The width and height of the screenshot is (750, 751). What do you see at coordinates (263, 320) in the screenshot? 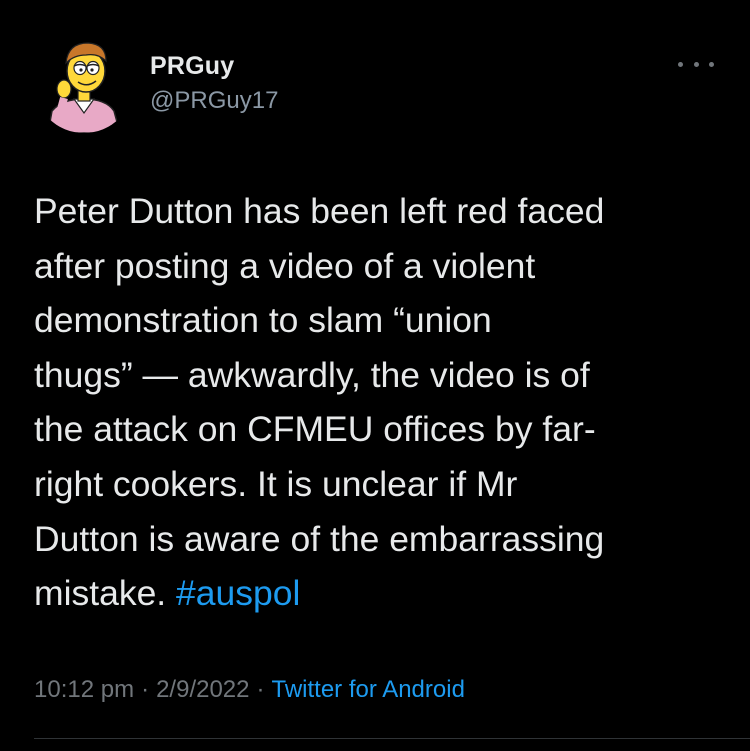
I see `tweet-text-line: demonstration to slam “union` at bounding box center [263, 320].